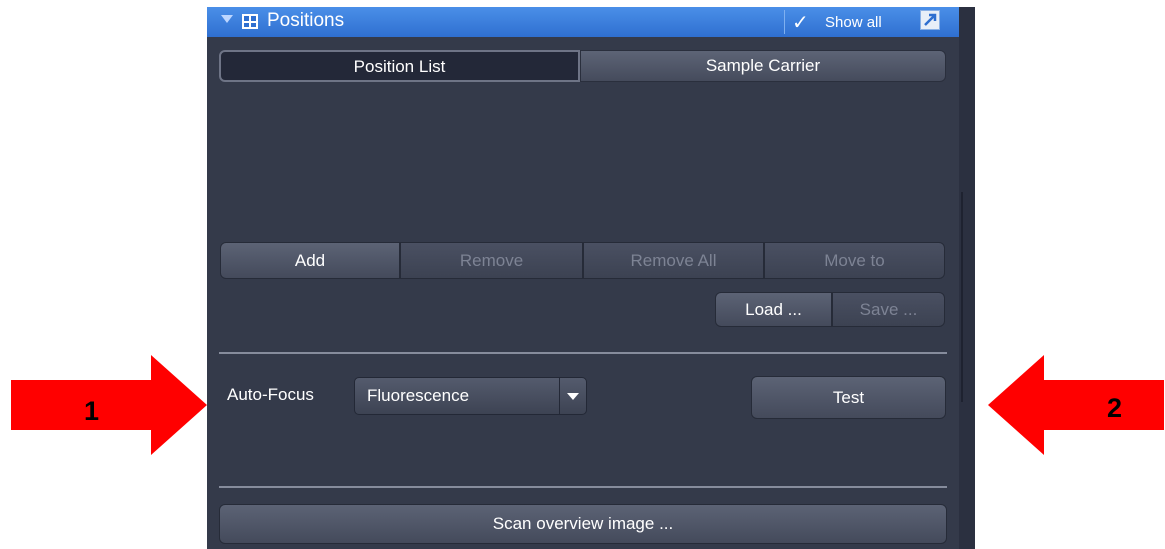  I want to click on checkmark-icon: ✓, so click(800, 22).